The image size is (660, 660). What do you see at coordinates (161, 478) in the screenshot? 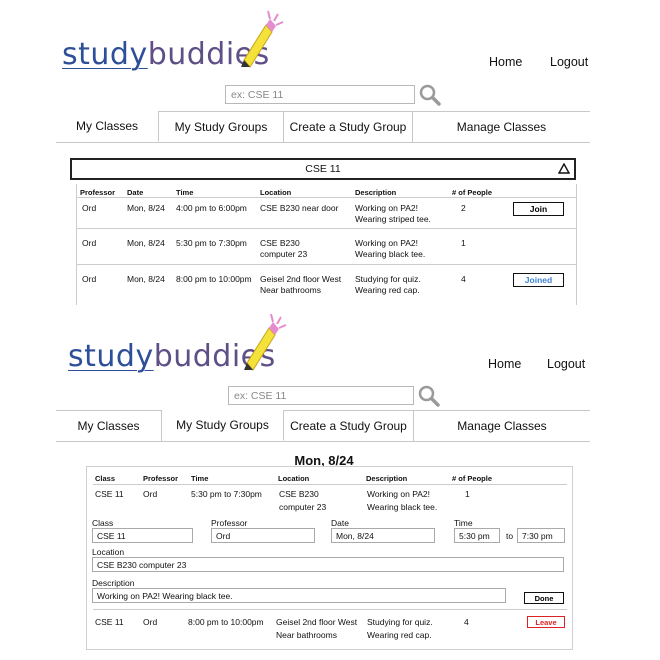
I see `header-professor: Professor` at bounding box center [161, 478].